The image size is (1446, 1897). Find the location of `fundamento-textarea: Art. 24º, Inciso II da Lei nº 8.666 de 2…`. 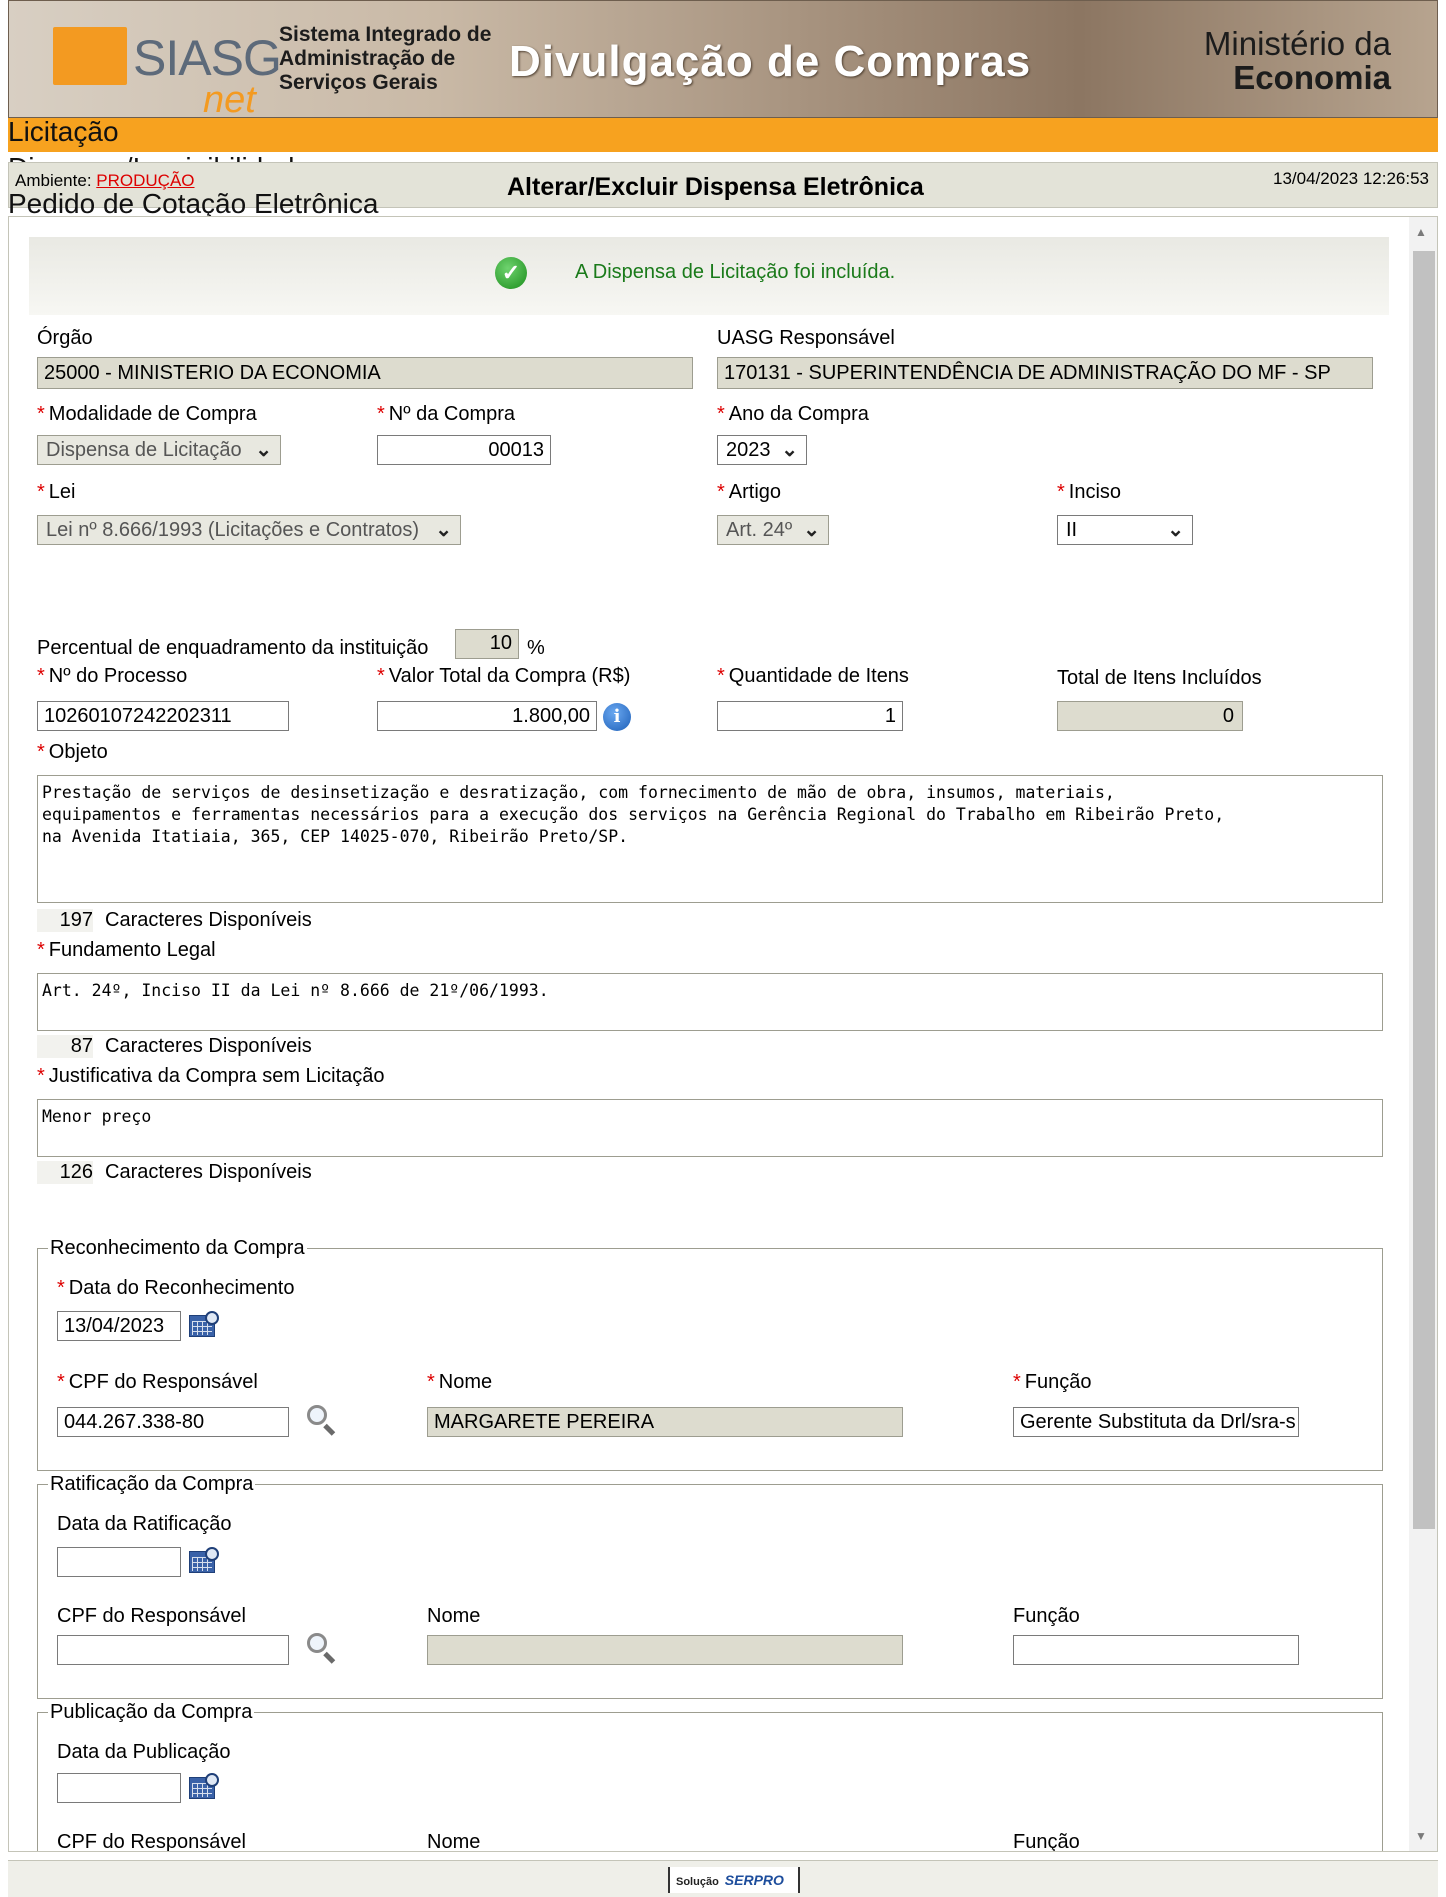

fundamento-textarea: Art. 24º, Inciso II da Lei nº 8.666 de 2… is located at coordinates (710, 1002).